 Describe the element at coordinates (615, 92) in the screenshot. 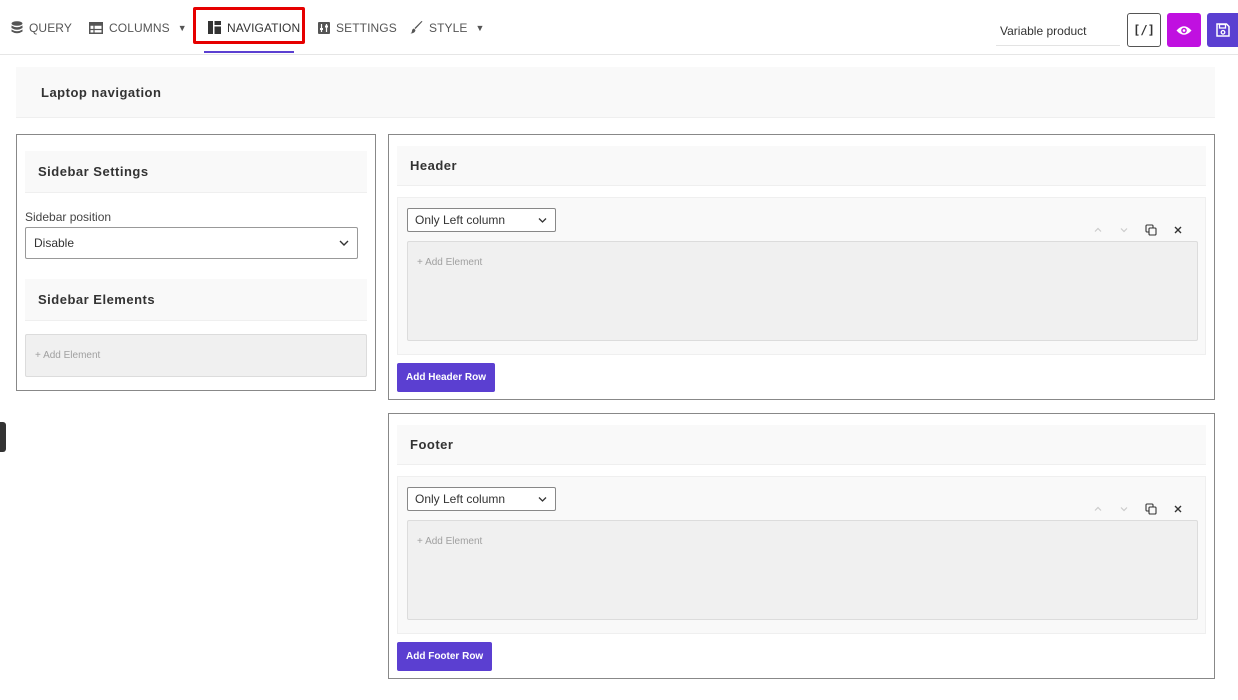

I see `page-title: Laptop navigation` at that location.